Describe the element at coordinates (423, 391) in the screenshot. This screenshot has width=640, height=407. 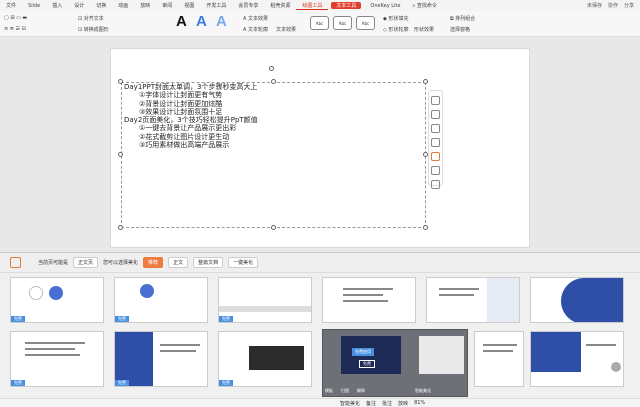
I see `card-footer-4: 智能美化` at that location.